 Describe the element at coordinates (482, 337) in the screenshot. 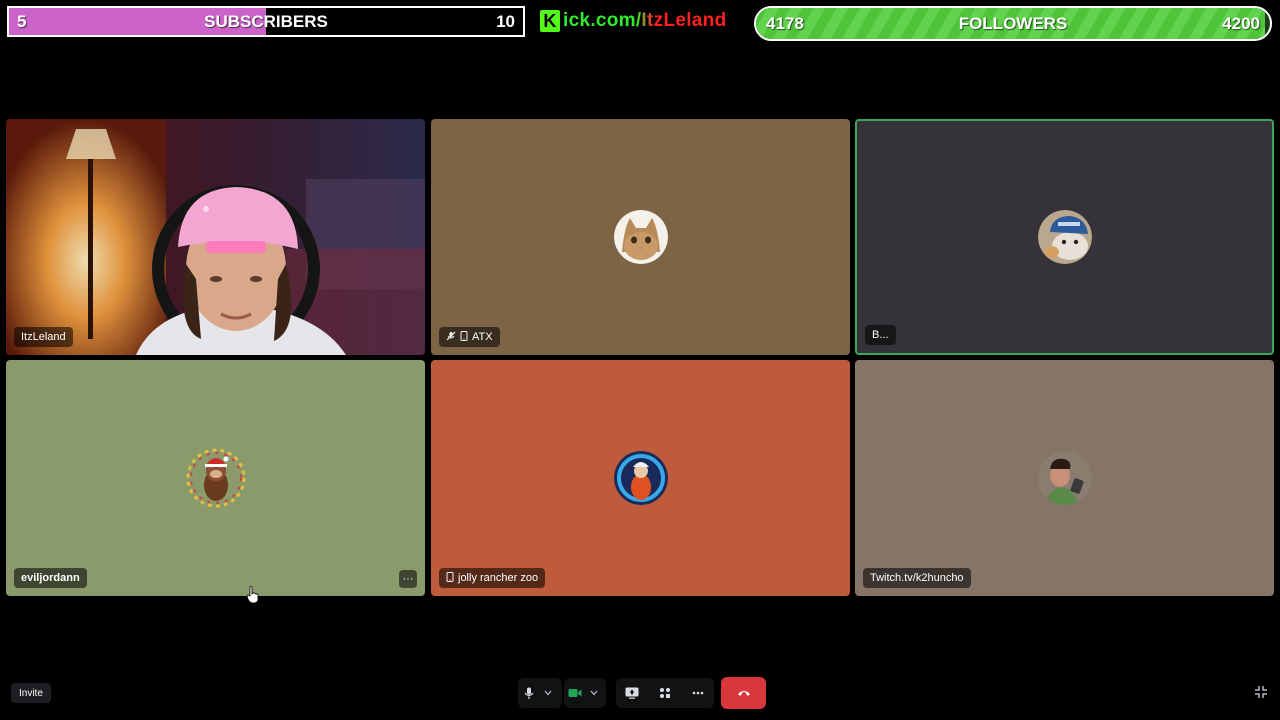

I see `participant-name: ATX` at that location.